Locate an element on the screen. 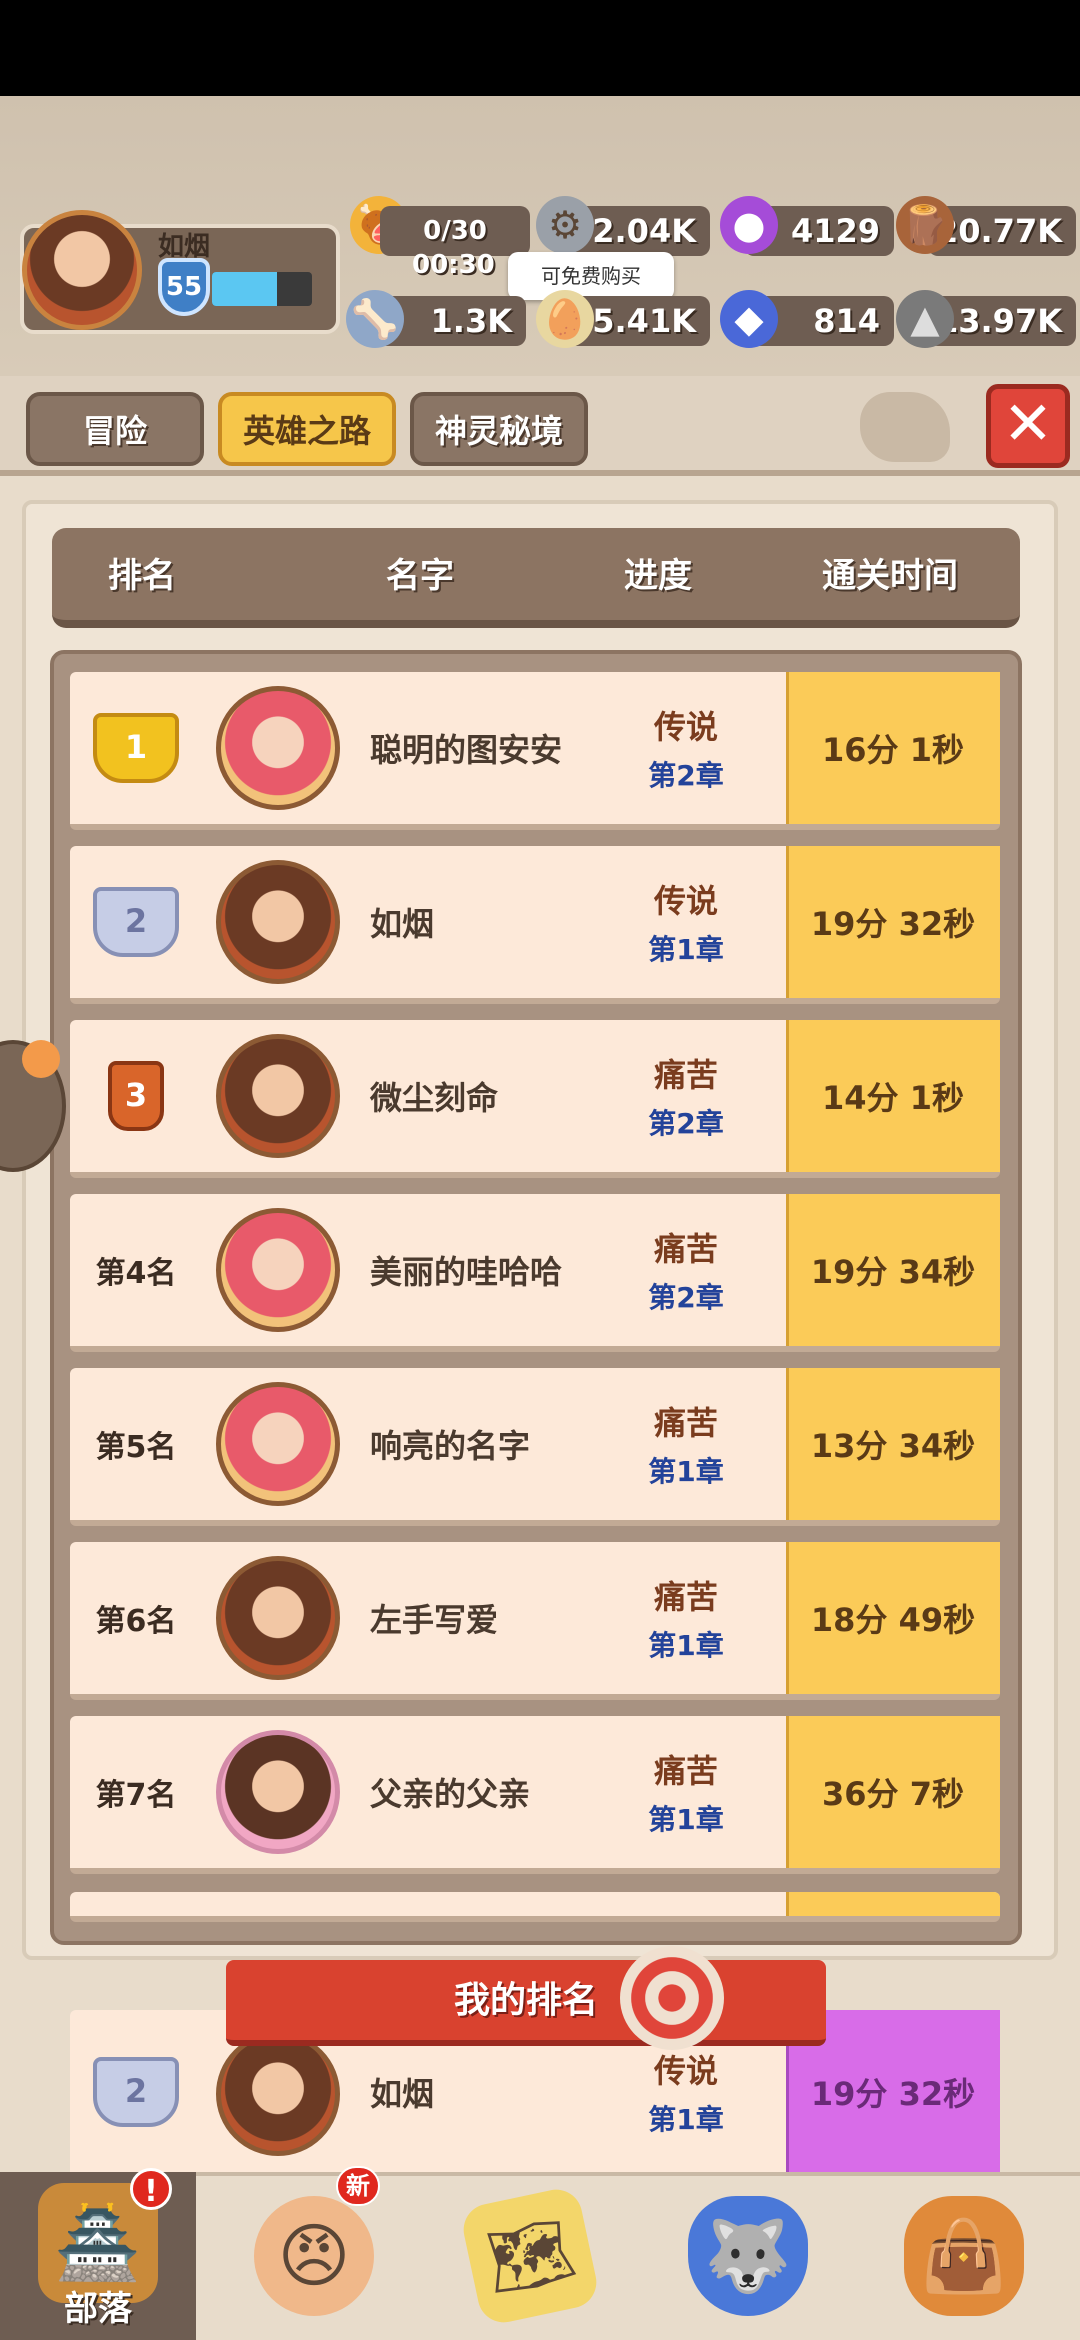 This screenshot has width=1080, height=2340. list-item: 2 如烟 传说 第1章 19分 32秒 is located at coordinates (535, 925).